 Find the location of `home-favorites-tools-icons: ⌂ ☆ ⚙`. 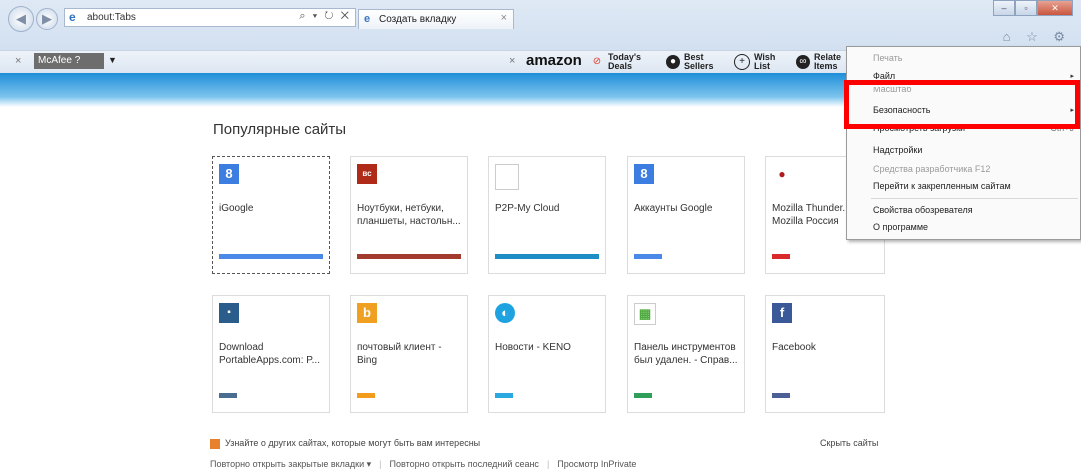

home-favorites-tools-icons: ⌂ ☆ ⚙ is located at coordinates (1037, 37).